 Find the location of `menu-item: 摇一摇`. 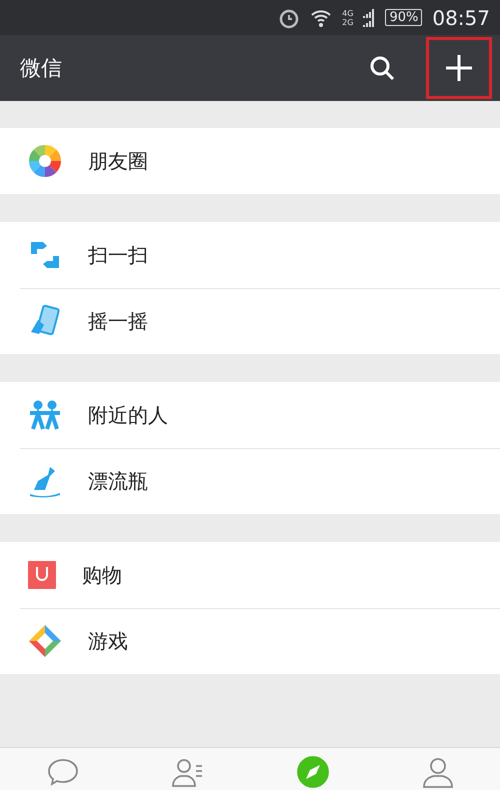

menu-item: 摇一摇 is located at coordinates (250, 321).